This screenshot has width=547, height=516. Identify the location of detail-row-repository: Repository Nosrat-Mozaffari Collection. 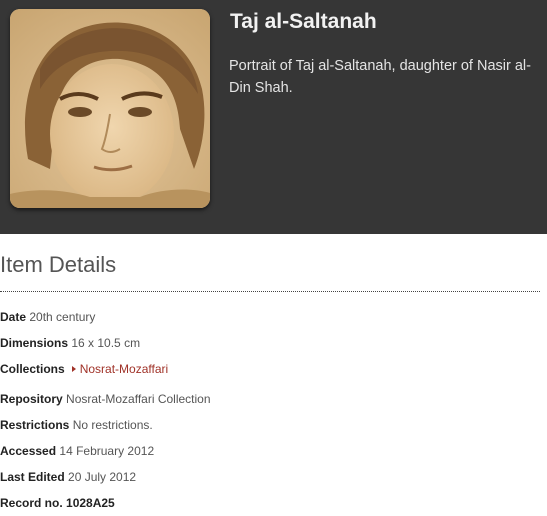
(105, 399).